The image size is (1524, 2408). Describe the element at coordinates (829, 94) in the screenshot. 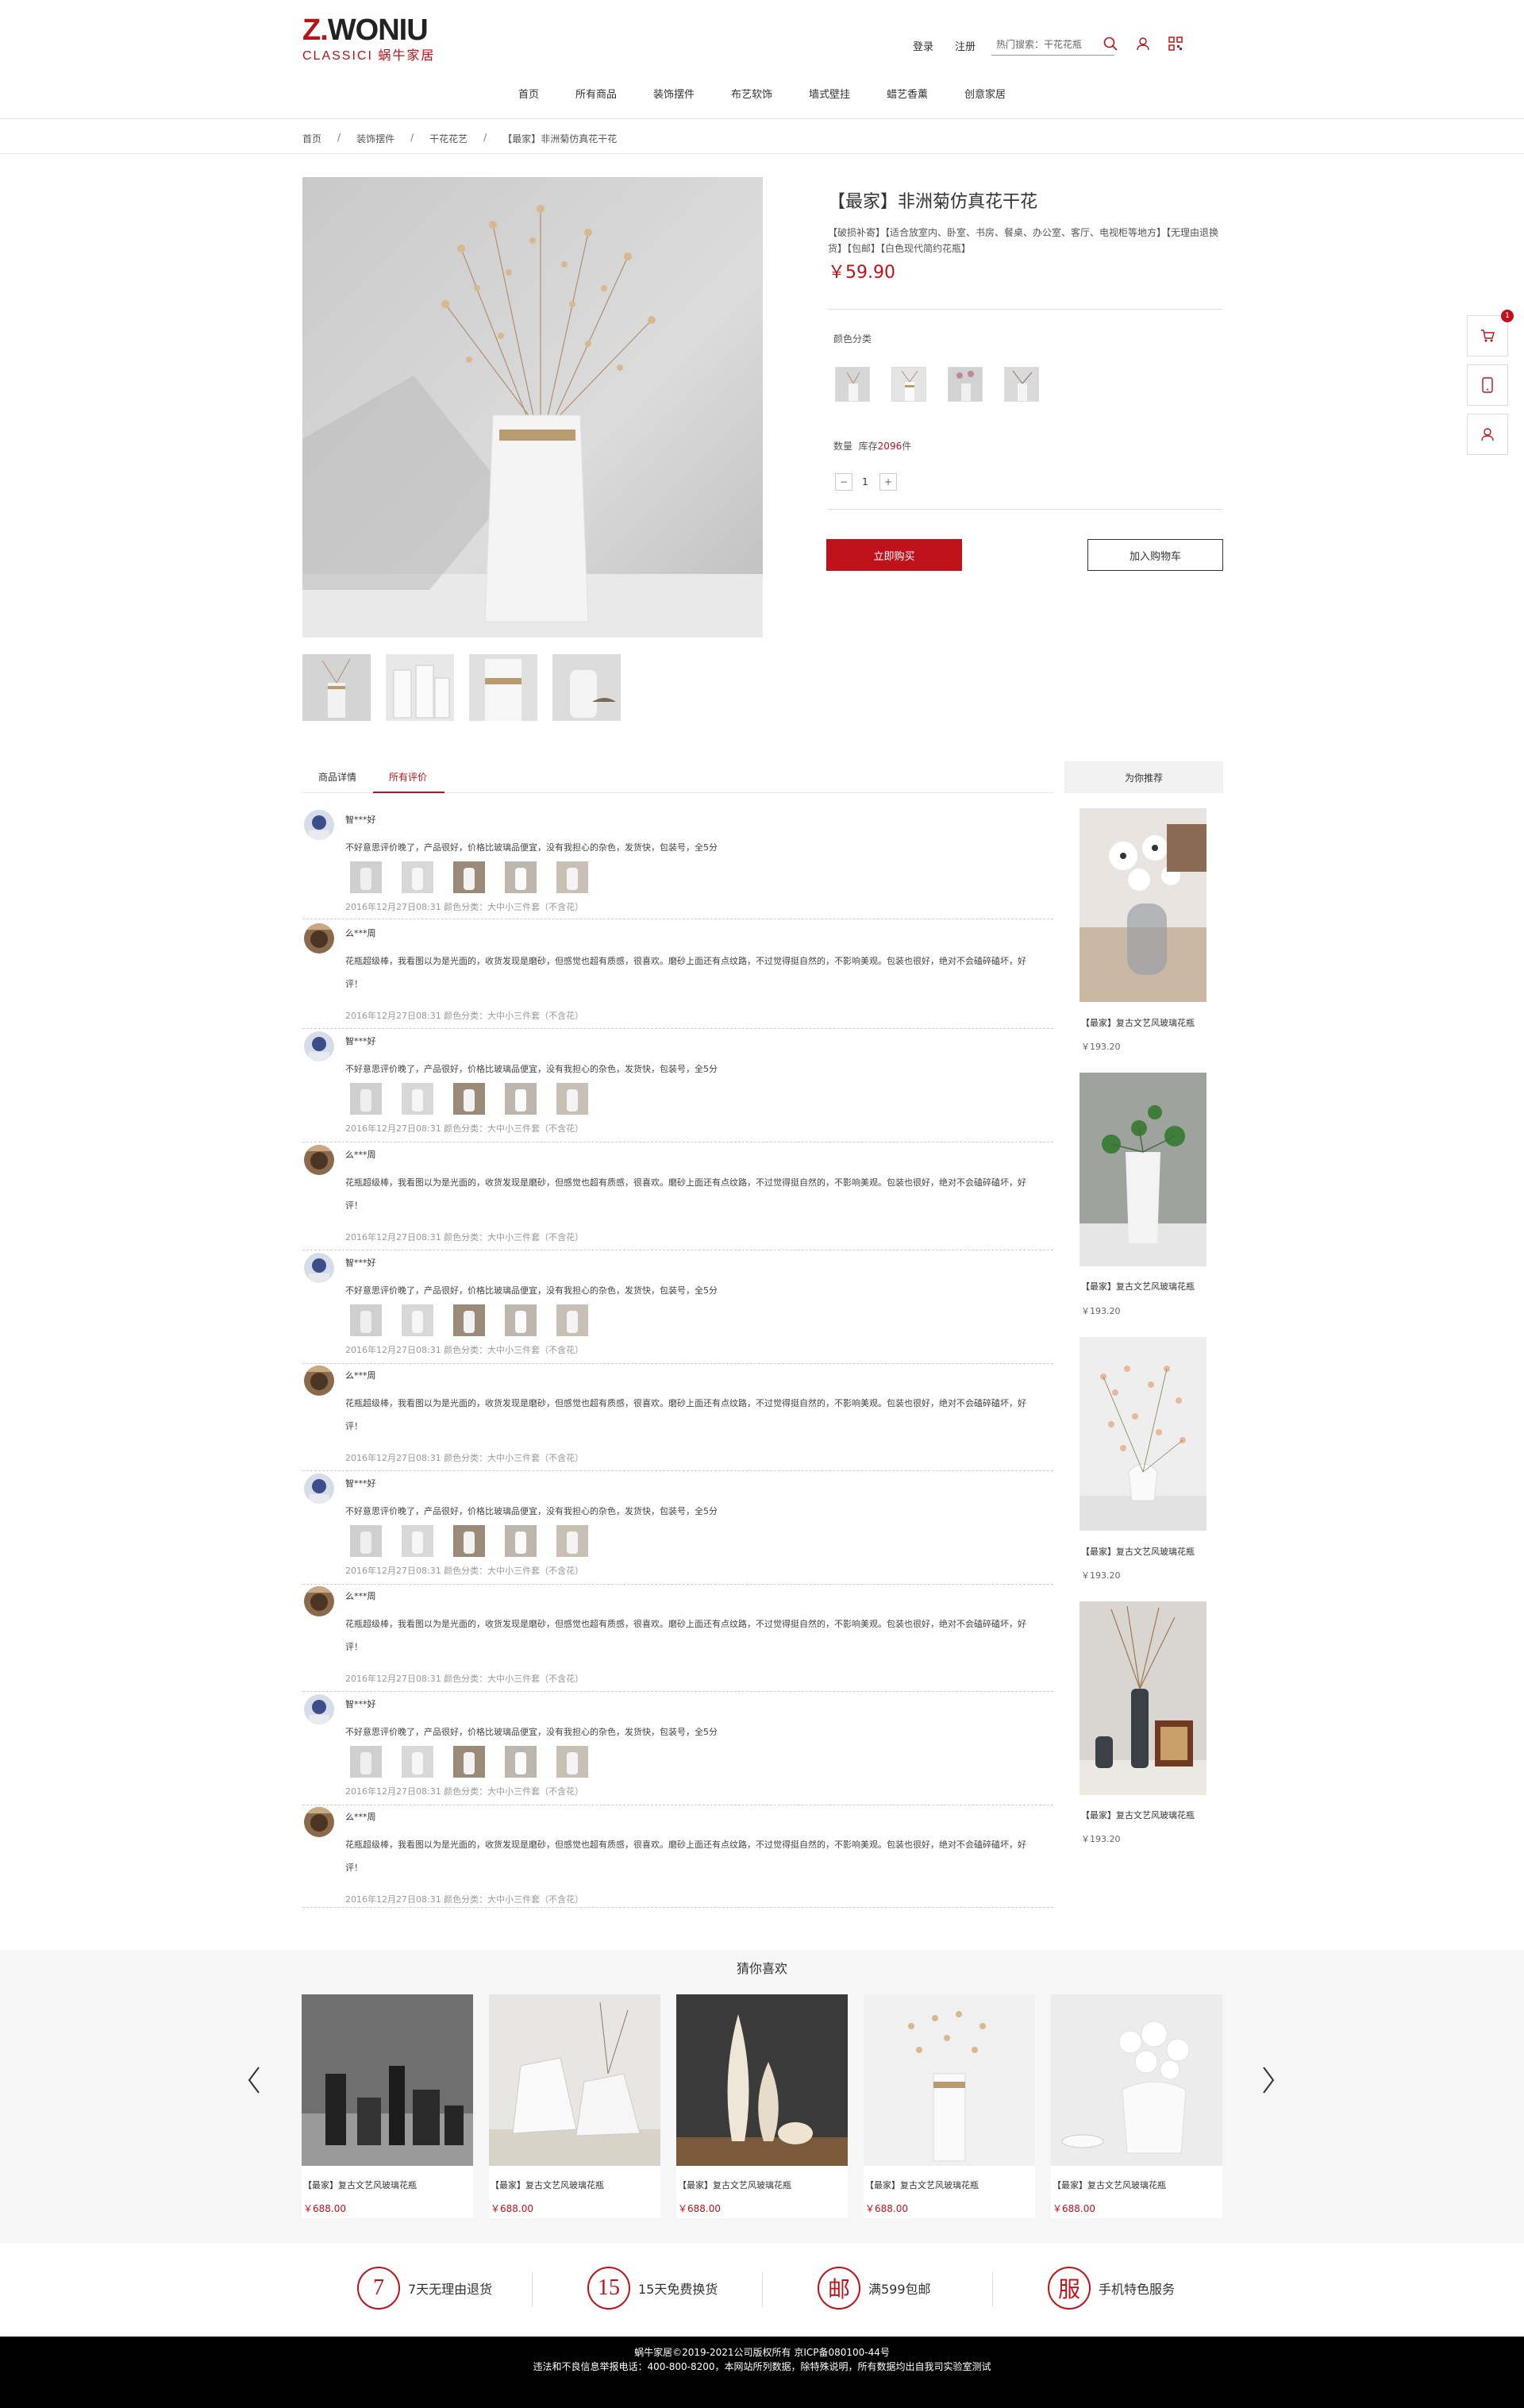

I see `nav-wall: 墙式壁挂` at that location.